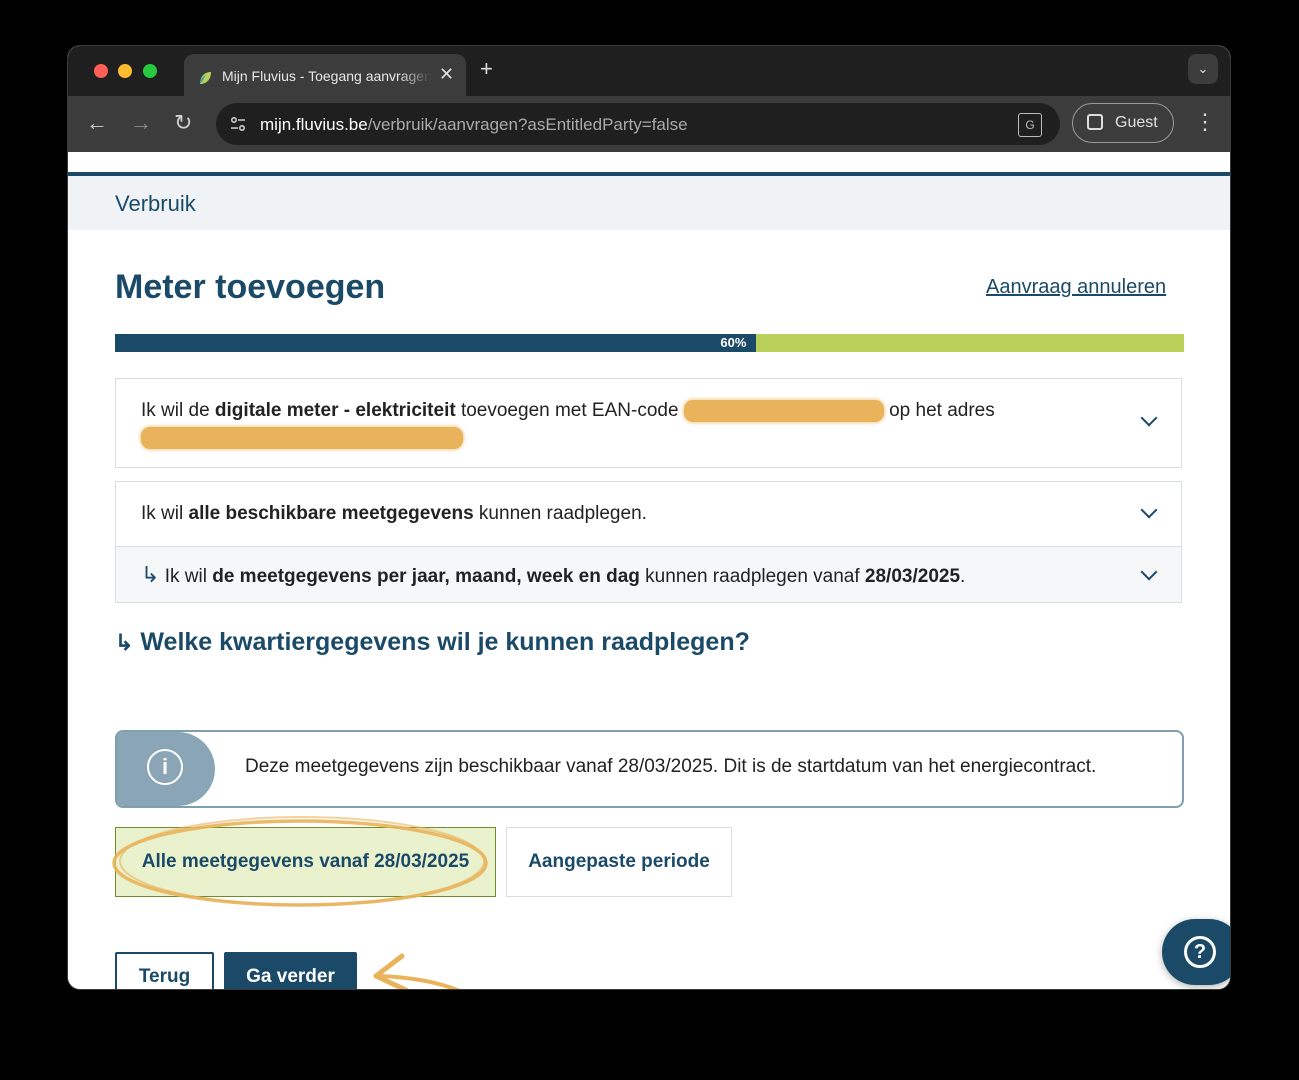  I want to click on redacted-address, so click(302, 437).